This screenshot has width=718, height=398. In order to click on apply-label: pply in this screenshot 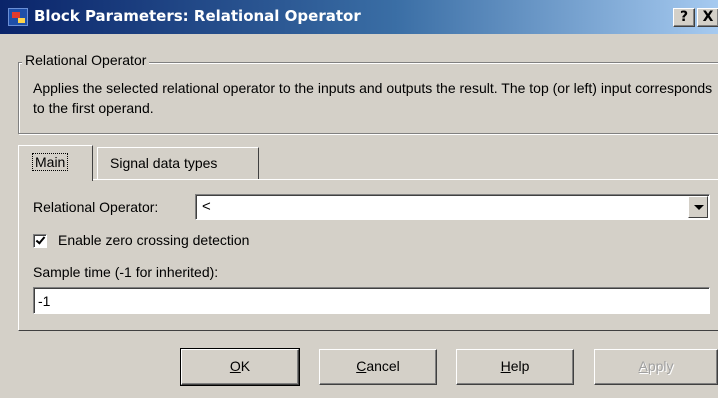, I will do `click(660, 366)`.